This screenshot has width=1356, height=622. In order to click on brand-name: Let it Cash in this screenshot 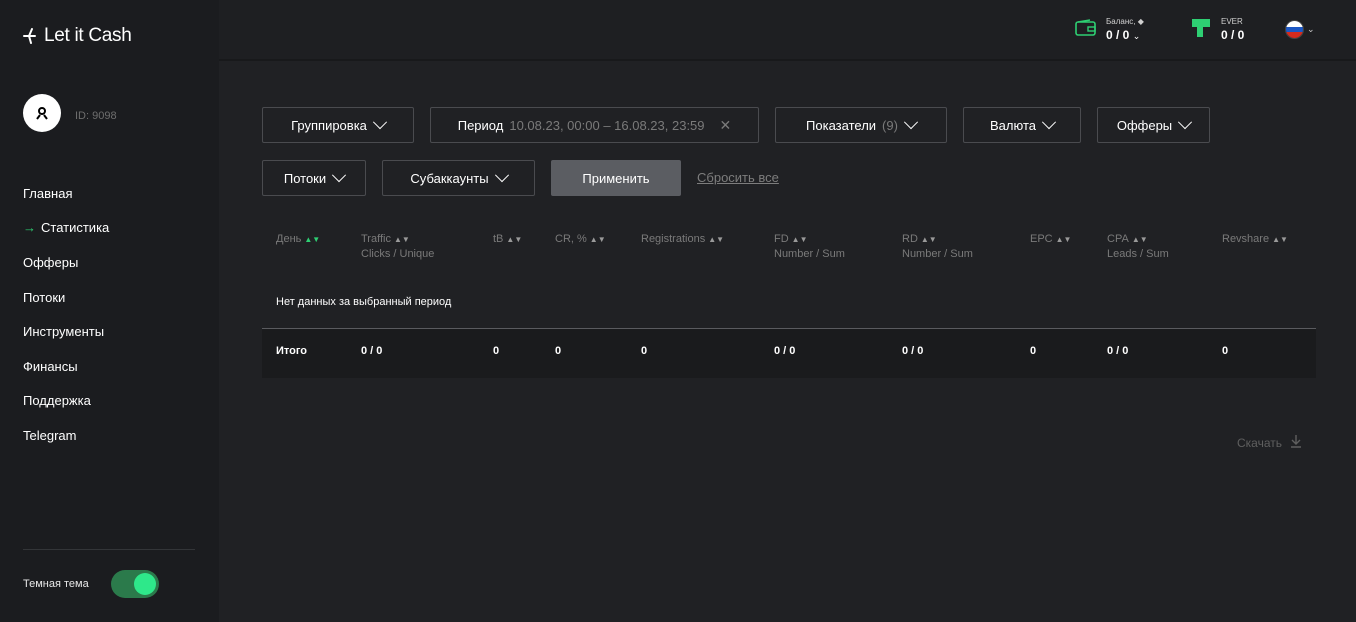, I will do `click(88, 35)`.